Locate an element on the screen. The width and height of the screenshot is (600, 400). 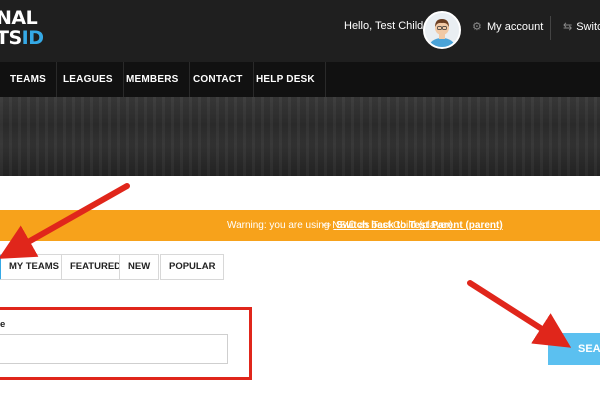
gear-icon: ⚙ is located at coordinates (477, 27).